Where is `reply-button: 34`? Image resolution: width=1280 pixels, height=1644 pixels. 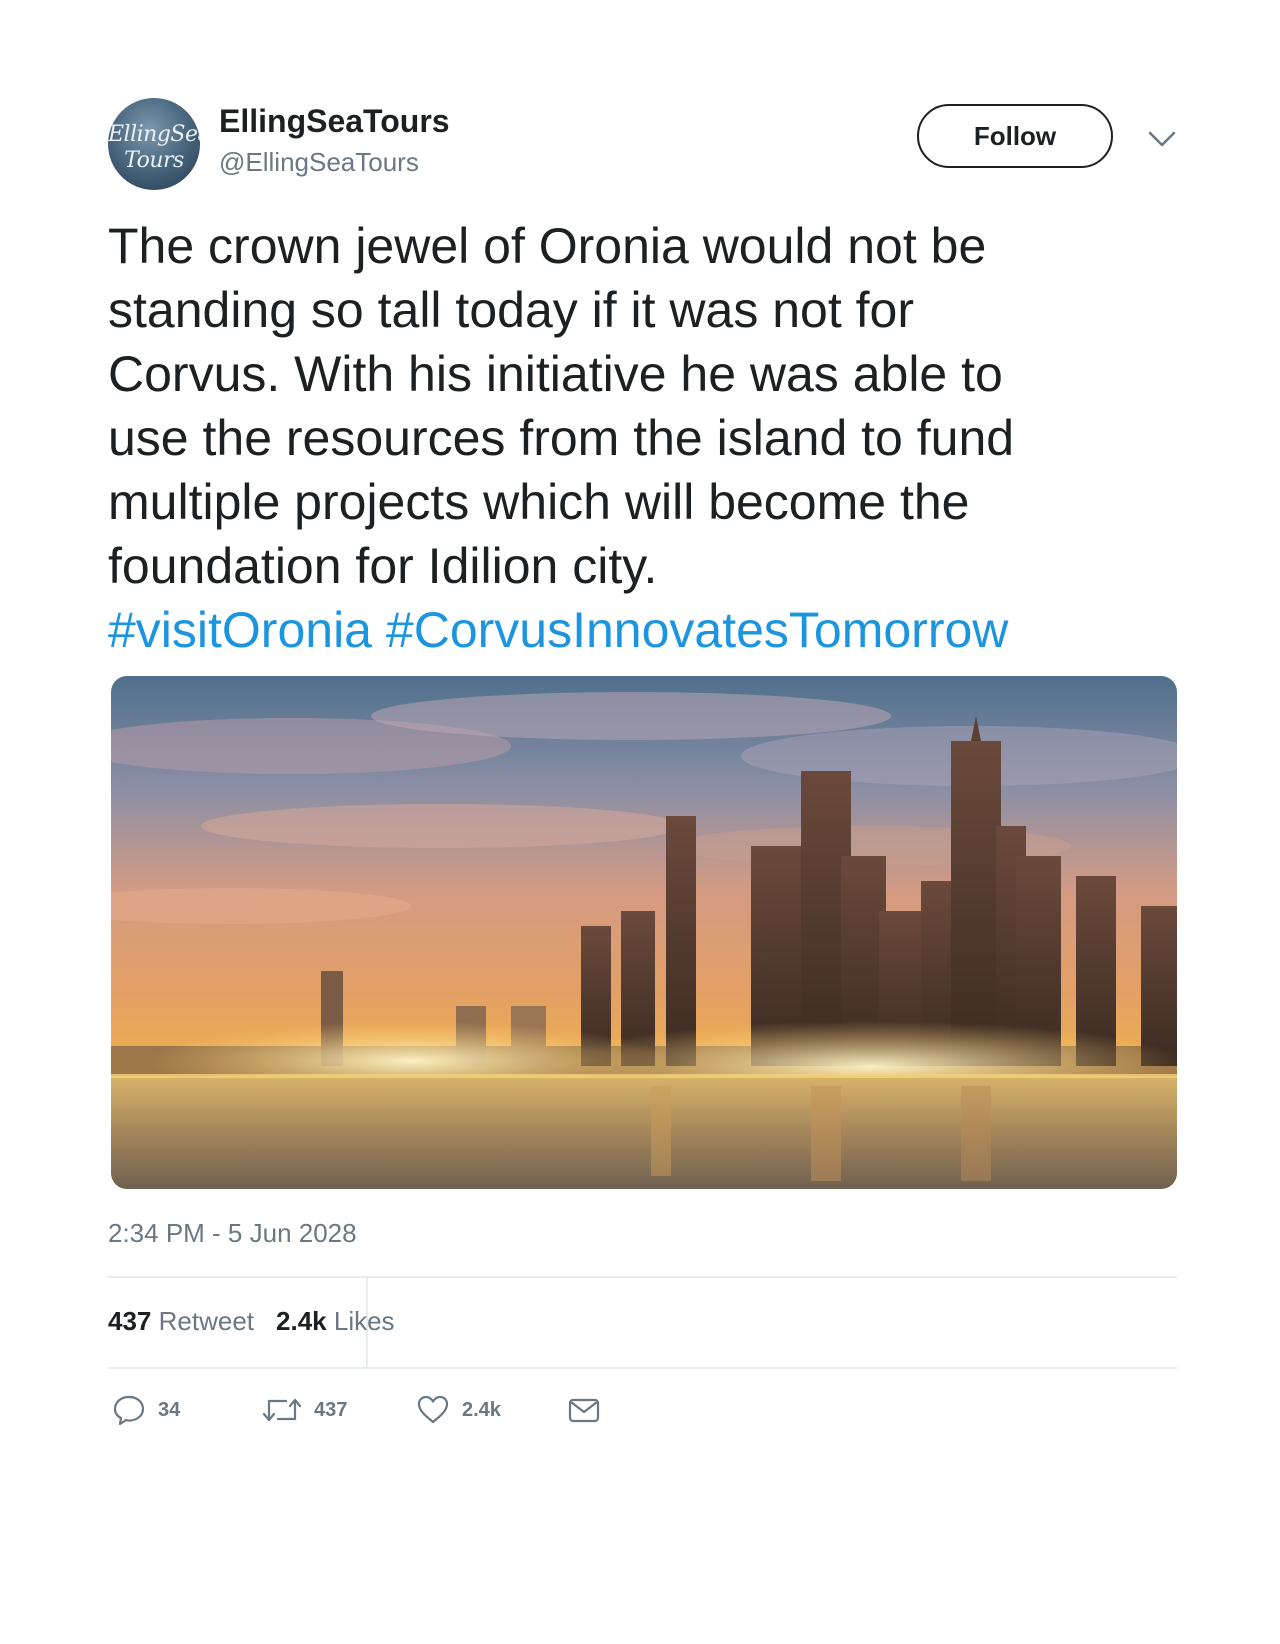
reply-button: 34 is located at coordinates (146, 1410).